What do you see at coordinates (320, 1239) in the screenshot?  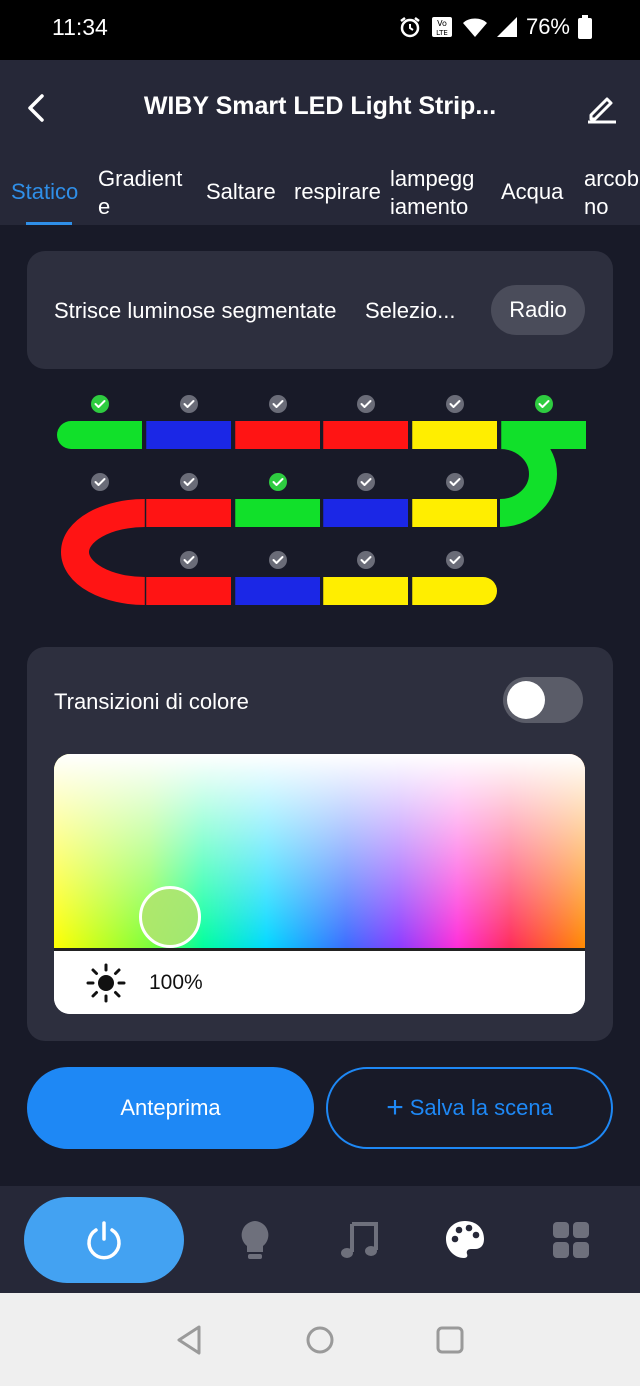 I see `bottom-nav` at bounding box center [320, 1239].